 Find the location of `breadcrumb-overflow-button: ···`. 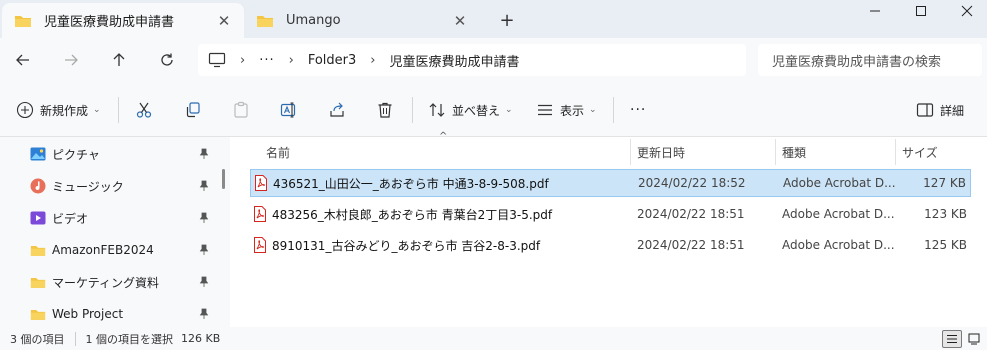

breadcrumb-overflow-button: ··· is located at coordinates (266, 60).